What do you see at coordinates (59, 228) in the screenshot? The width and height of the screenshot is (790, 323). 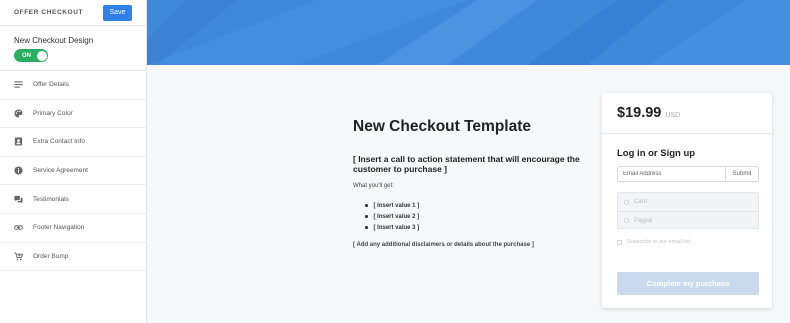 I see `sidebar-item-label: Footer Navigation` at bounding box center [59, 228].